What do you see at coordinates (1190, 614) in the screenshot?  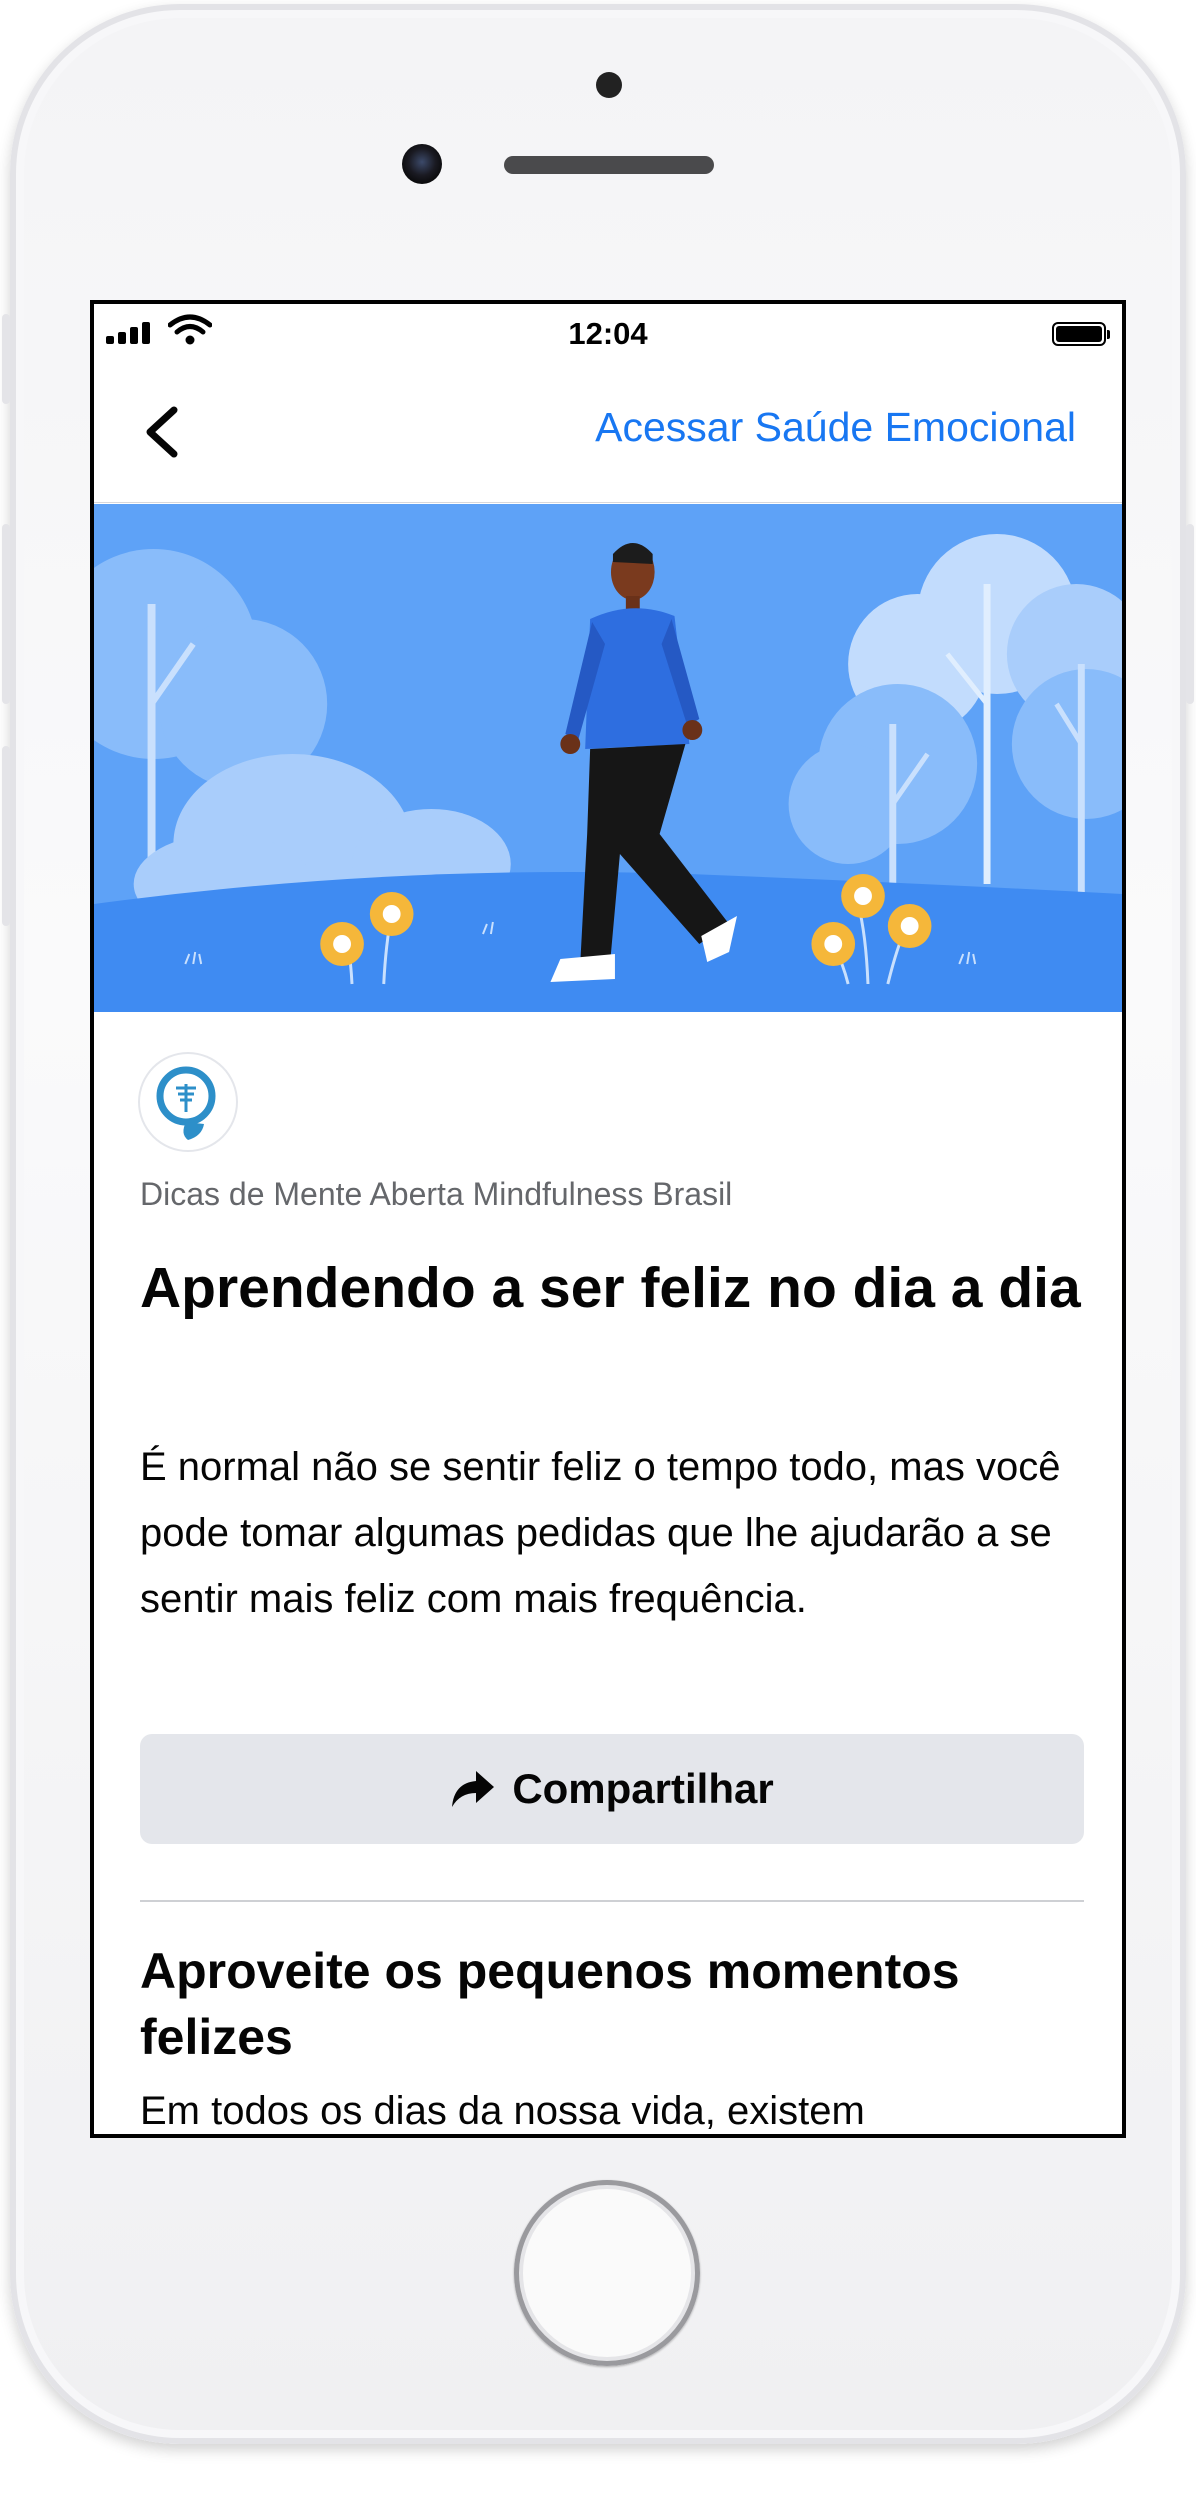 I see `power-button` at bounding box center [1190, 614].